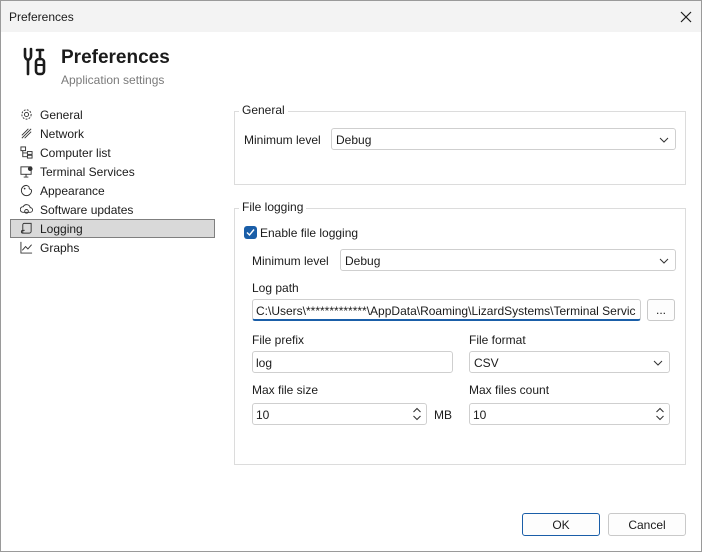 This screenshot has height=552, width=702. What do you see at coordinates (26, 172) in the screenshot?
I see `terminal-services-icon` at bounding box center [26, 172].